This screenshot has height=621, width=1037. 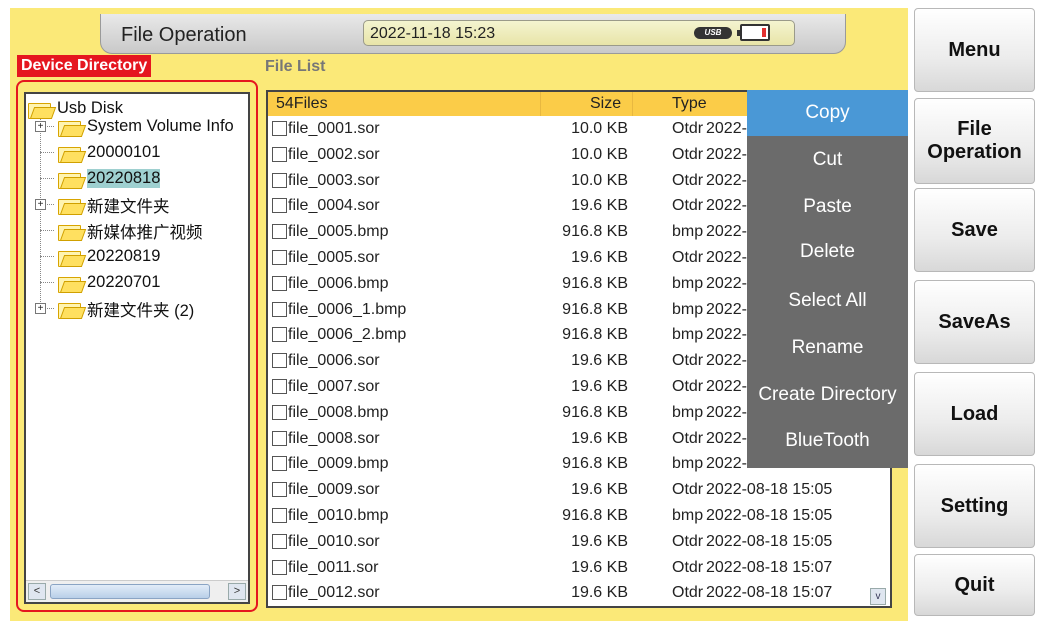 I want to click on save-button: Save, so click(x=974, y=230).